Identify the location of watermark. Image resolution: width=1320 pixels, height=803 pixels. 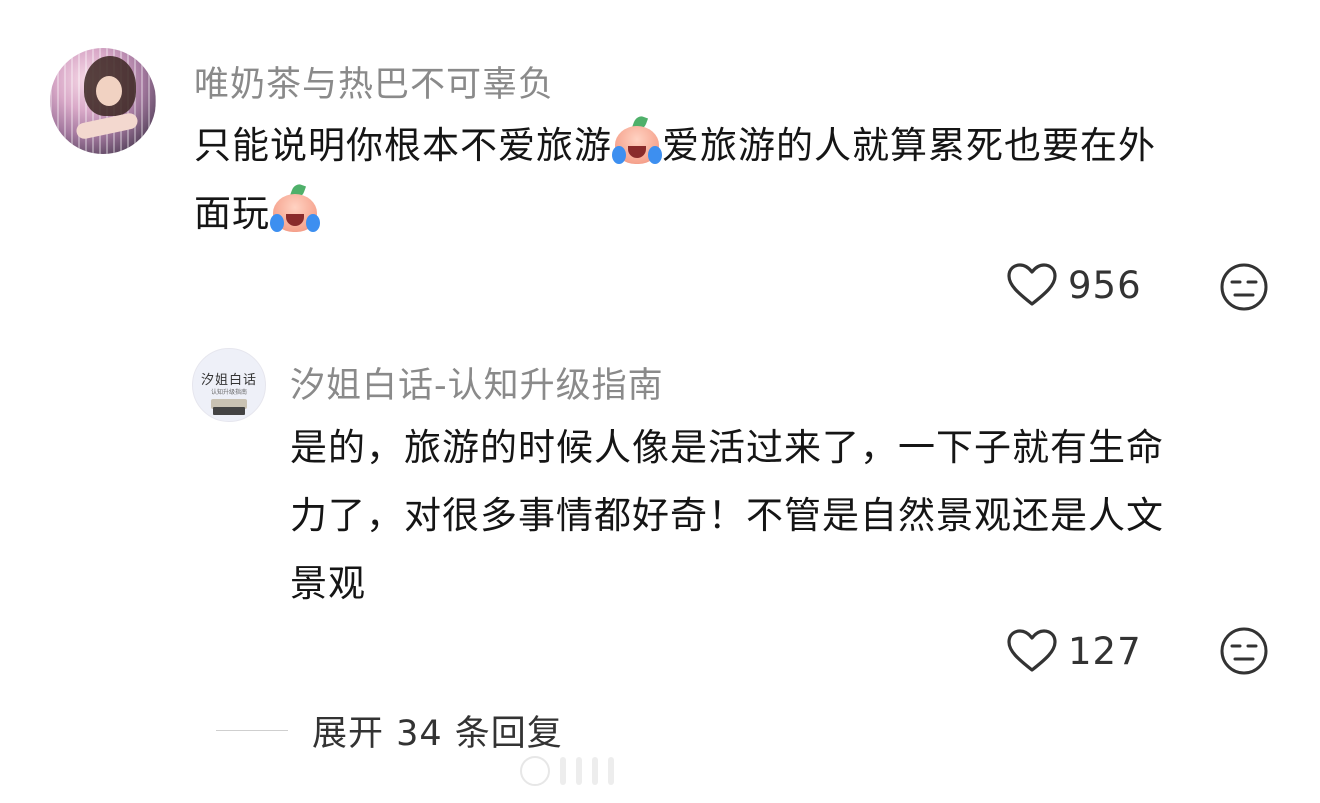
(660, 771).